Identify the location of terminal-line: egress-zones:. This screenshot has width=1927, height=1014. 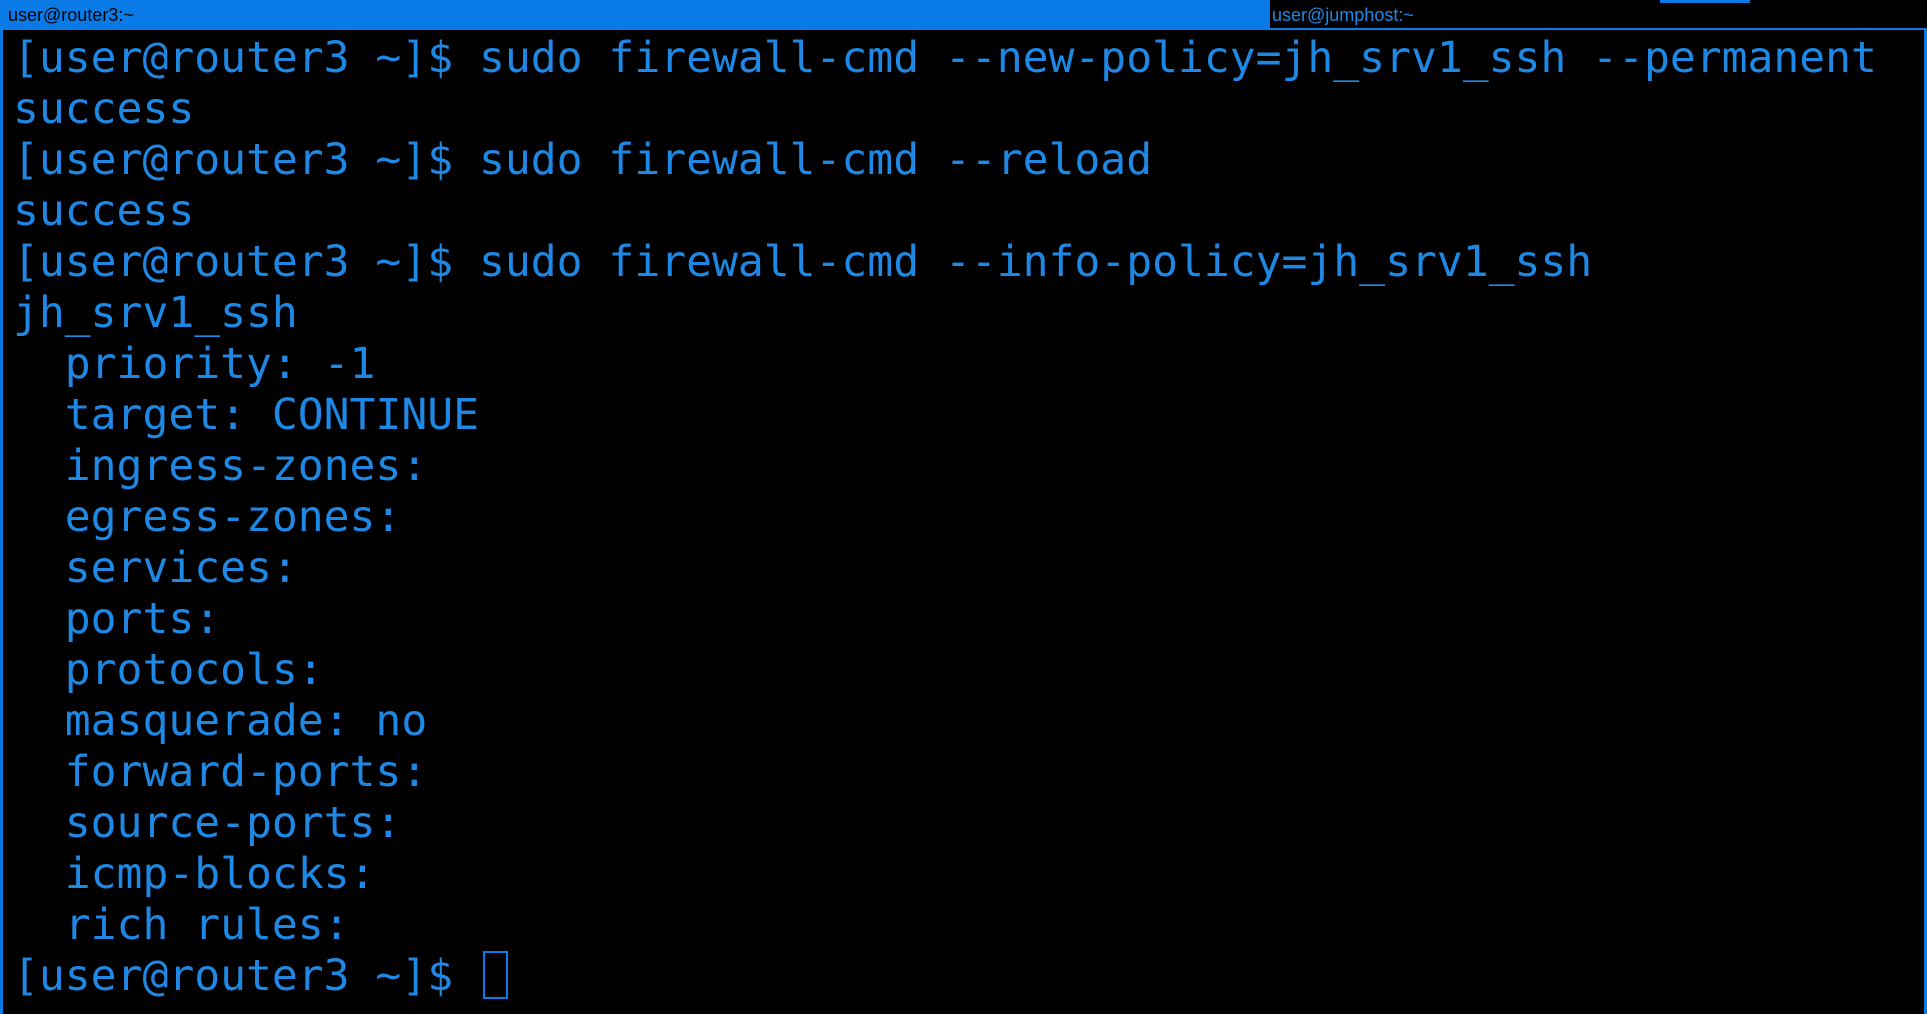
(220, 517).